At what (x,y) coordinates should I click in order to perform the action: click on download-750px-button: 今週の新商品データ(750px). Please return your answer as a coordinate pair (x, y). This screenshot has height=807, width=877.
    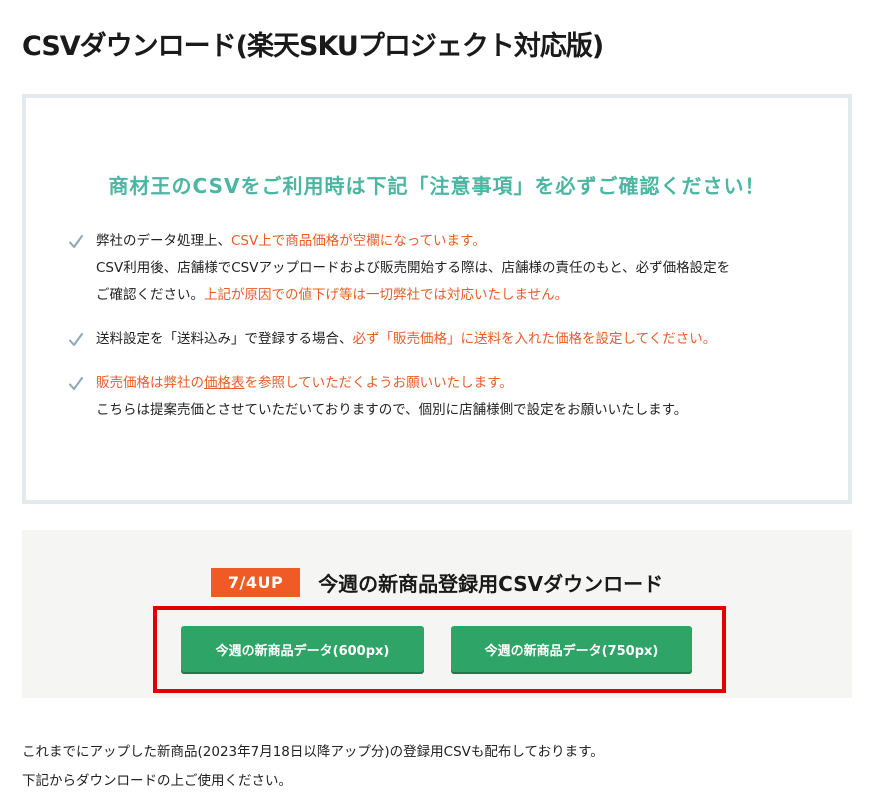
    Looking at the image, I should click on (571, 649).